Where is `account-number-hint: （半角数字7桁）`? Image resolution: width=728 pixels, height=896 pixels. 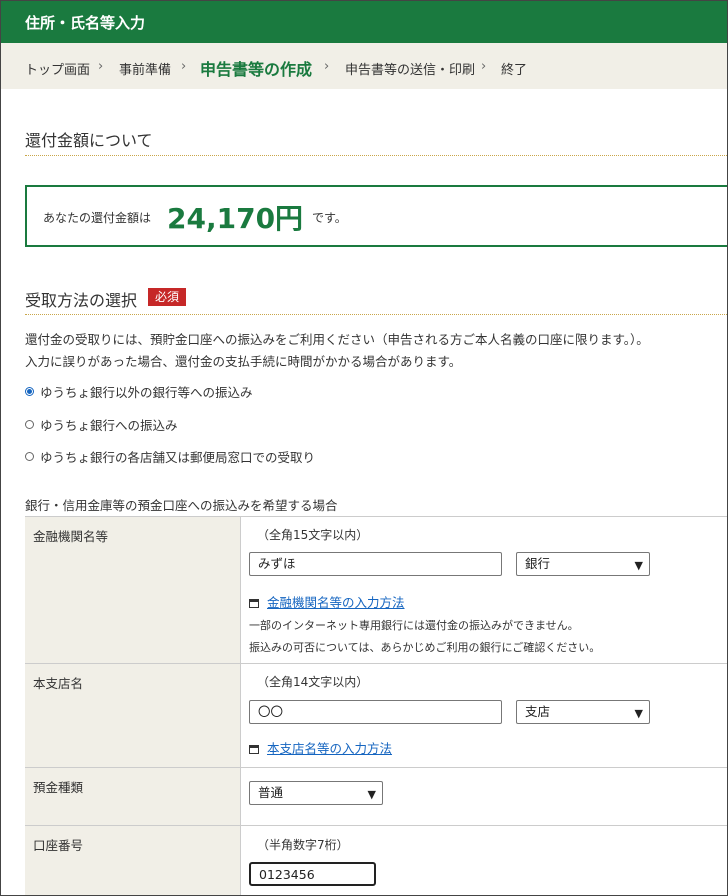 account-number-hint: （半角数字7桁） is located at coordinates (303, 845).